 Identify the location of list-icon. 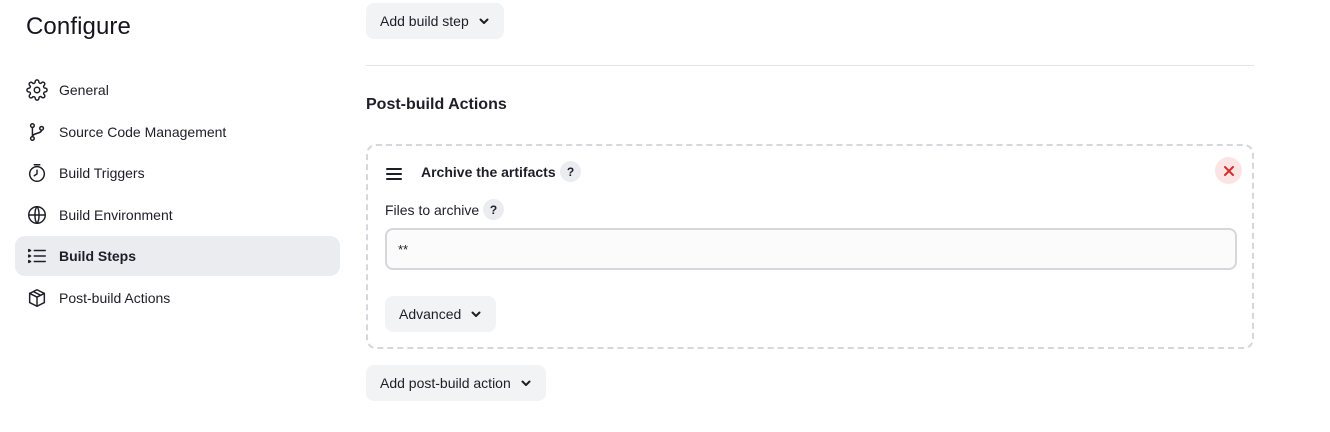
(37, 256).